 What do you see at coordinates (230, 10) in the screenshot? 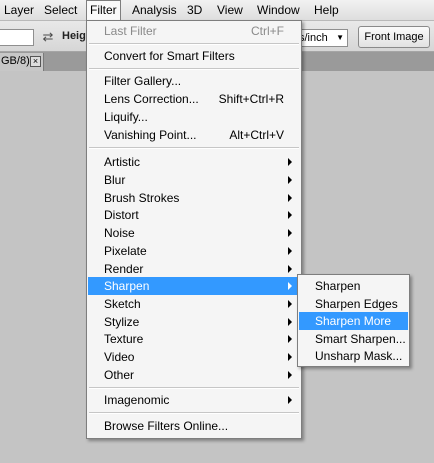
I see `menu-view: View` at bounding box center [230, 10].